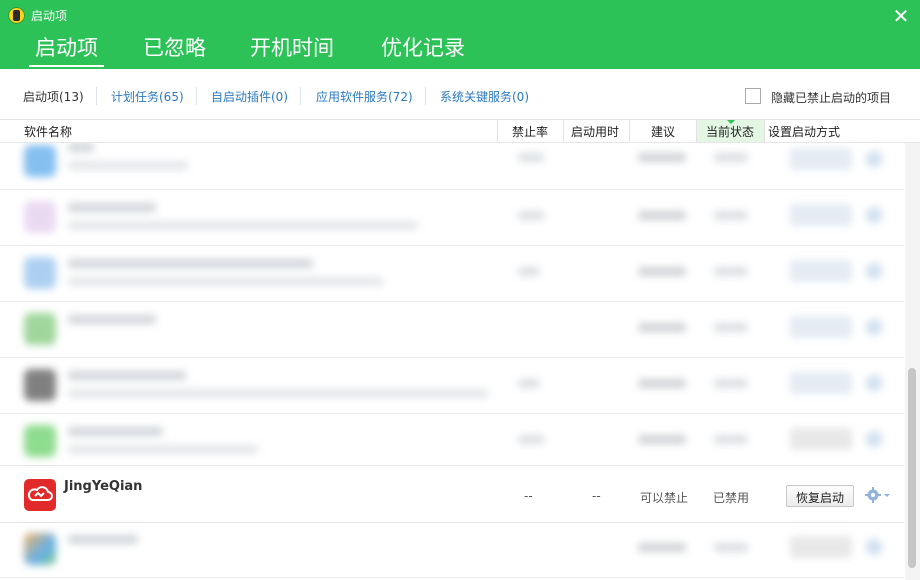 The image size is (920, 580). Describe the element at coordinates (292, 47) in the screenshot. I see `tab-boot-time: 开机时间` at that location.